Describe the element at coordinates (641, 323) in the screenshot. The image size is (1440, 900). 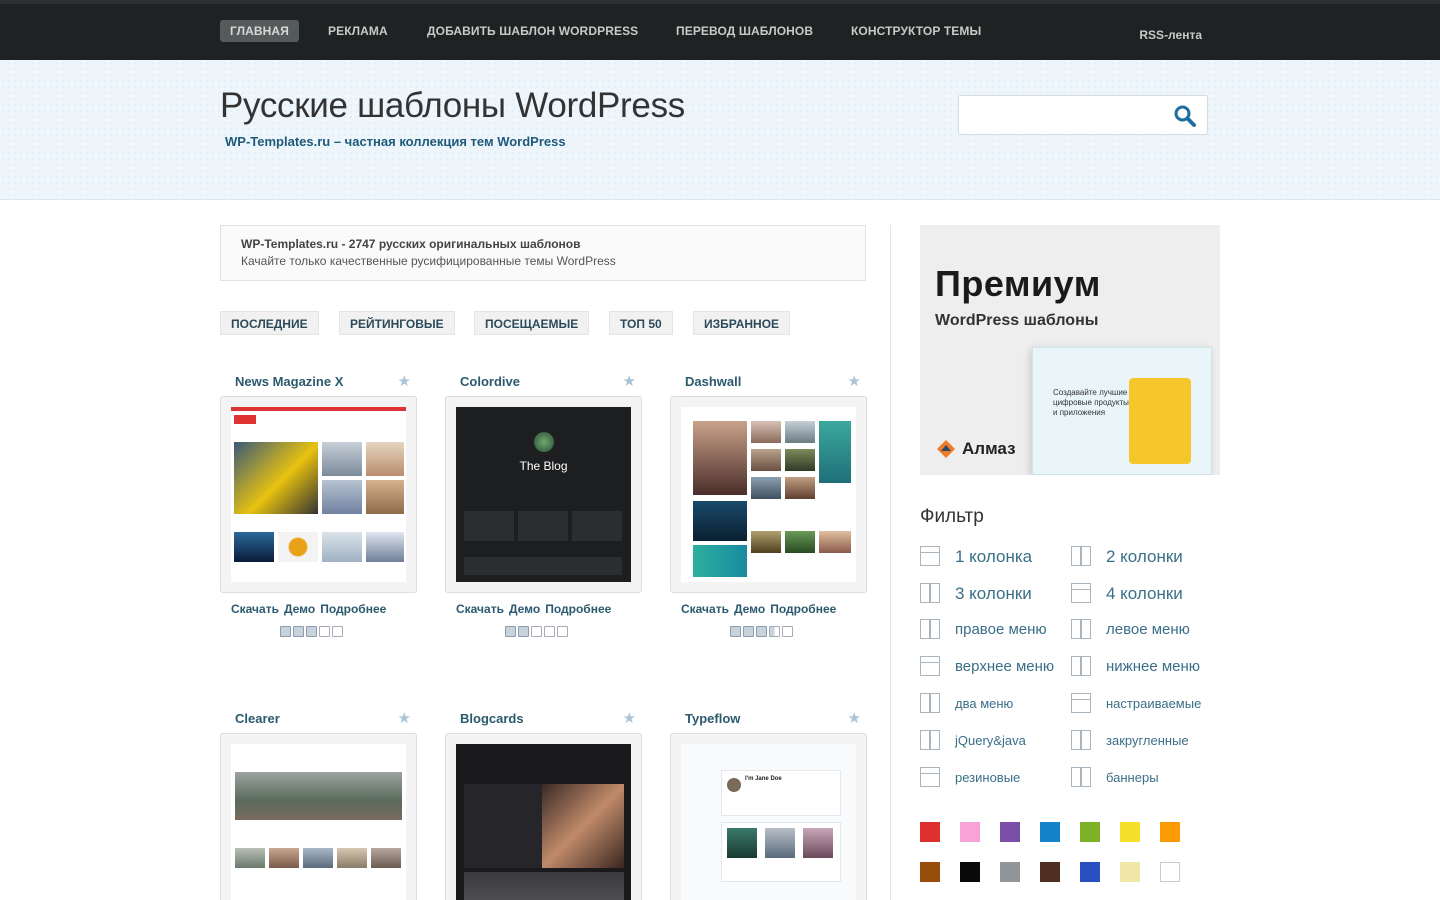
I see `tab-top50: ТОП 50` at that location.